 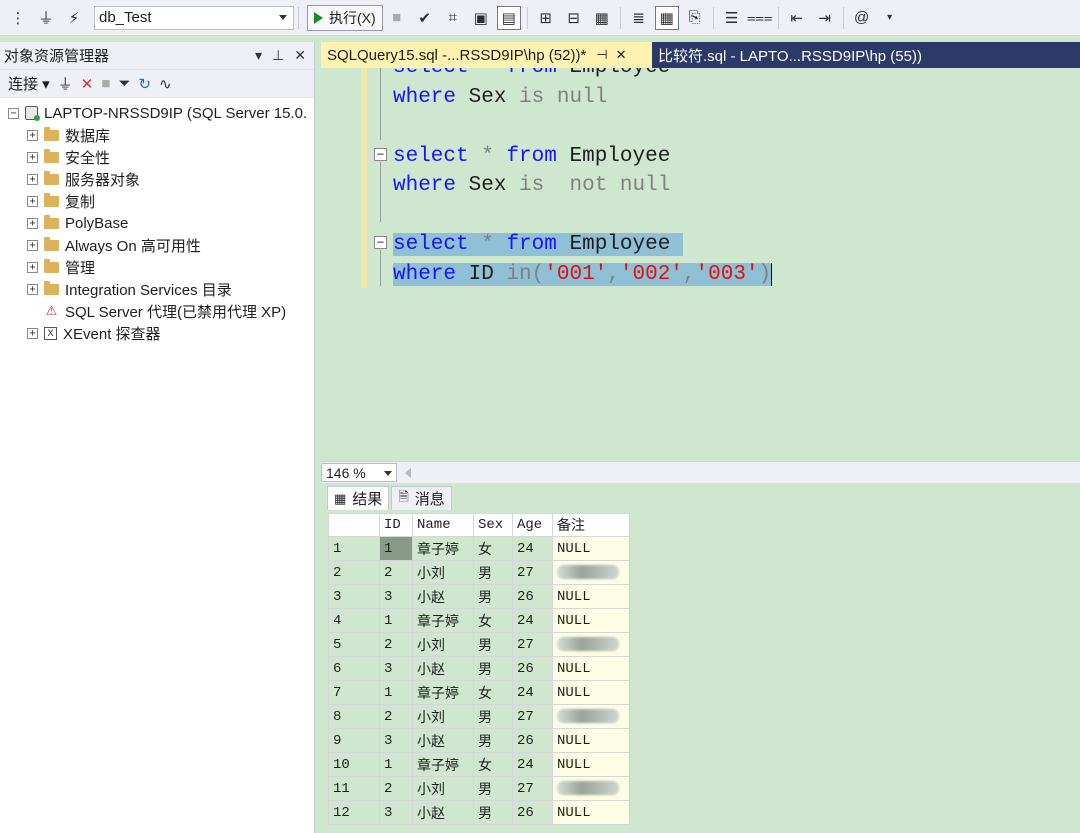 What do you see at coordinates (157, 135) in the screenshot?
I see `tree-node: + 数据库` at bounding box center [157, 135].